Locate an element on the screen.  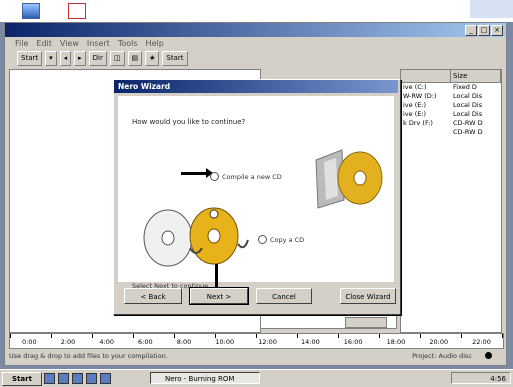
drive-name is located at coordinates (426, 132).